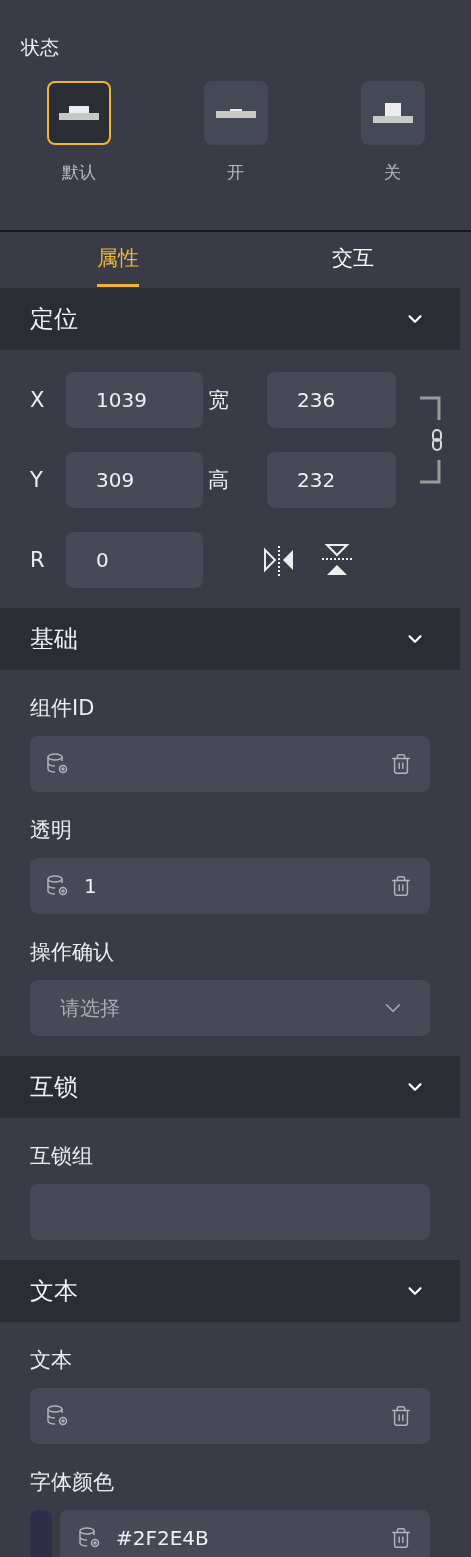  I want to click on section-header: 定位, so click(230, 319).